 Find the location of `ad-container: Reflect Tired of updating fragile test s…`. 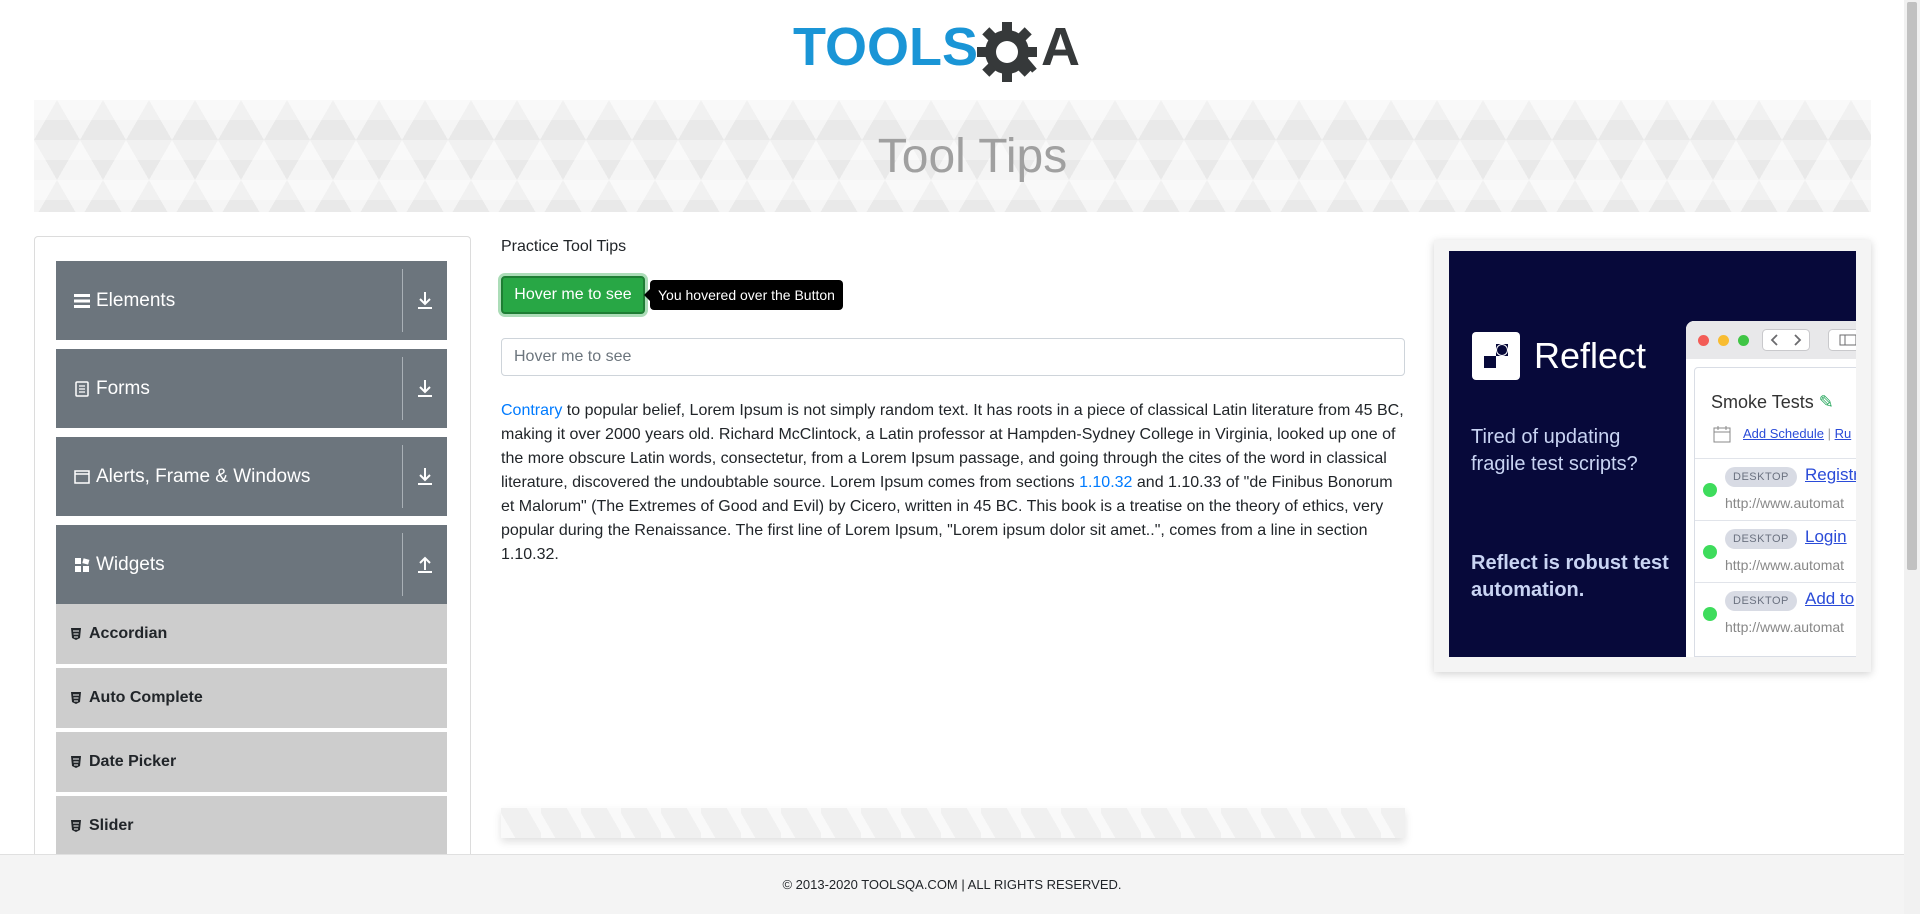

ad-container: Reflect Tired of updating fragile test s… is located at coordinates (1652, 456).